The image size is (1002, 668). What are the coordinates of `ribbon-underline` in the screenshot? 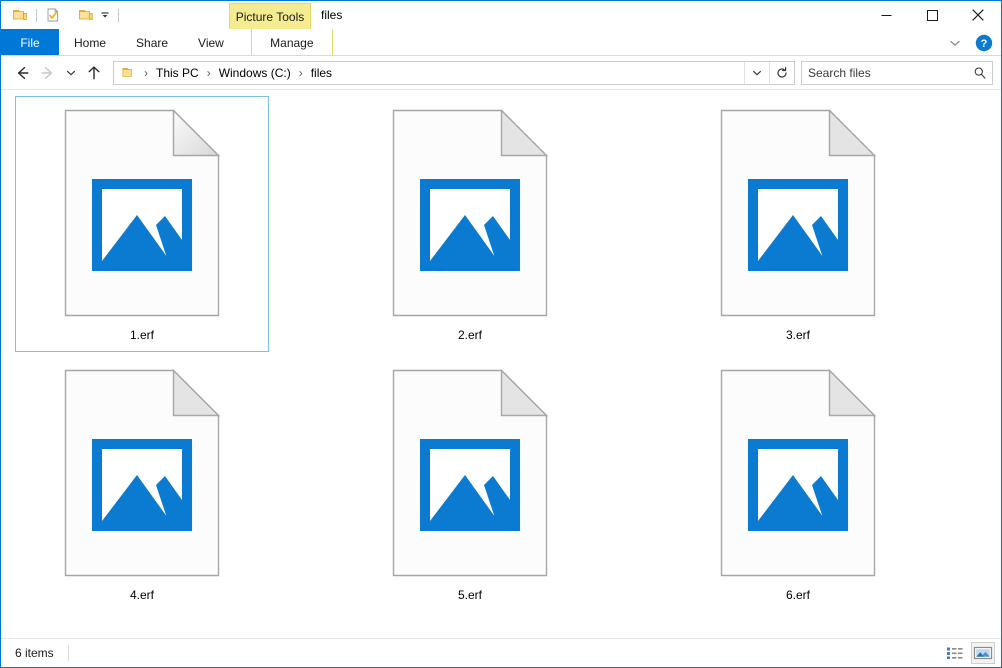 It's located at (501, 55).